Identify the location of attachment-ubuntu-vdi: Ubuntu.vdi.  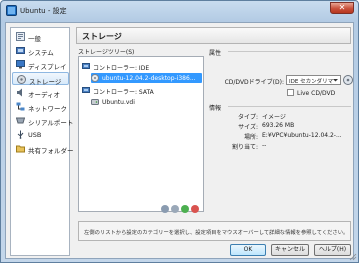
(131, 102).